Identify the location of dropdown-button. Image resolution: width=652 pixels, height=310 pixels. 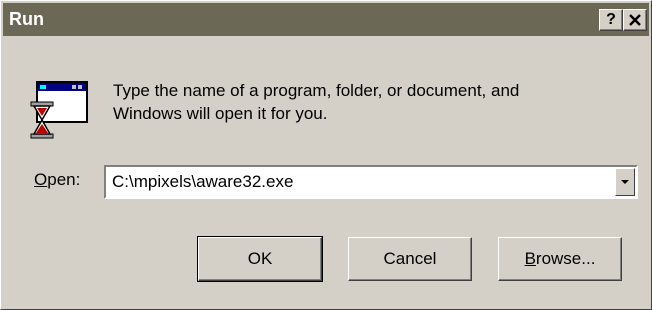
(625, 182).